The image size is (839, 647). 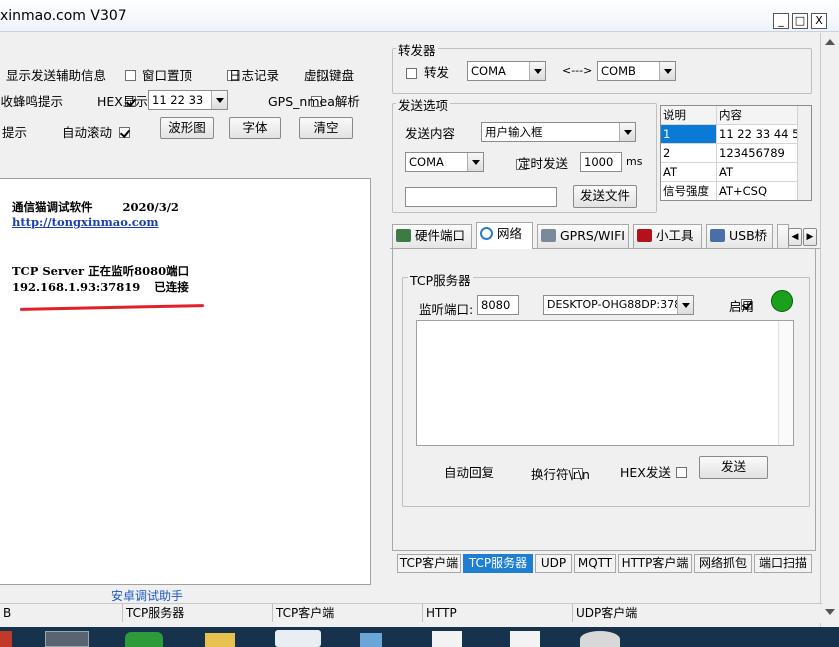 What do you see at coordinates (481, 197) in the screenshot?
I see `file-path-input` at bounding box center [481, 197].